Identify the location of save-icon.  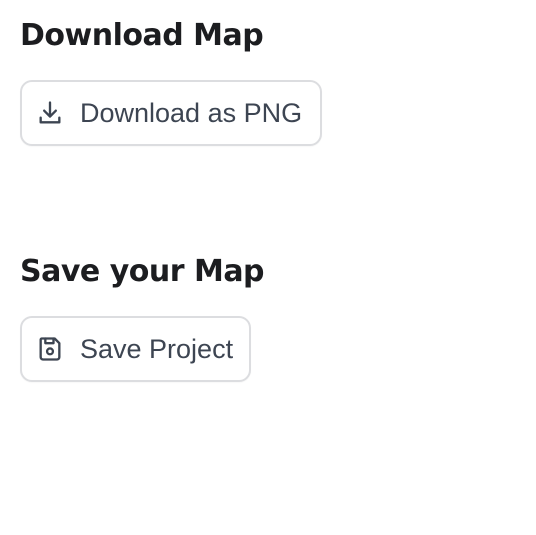
(50, 349).